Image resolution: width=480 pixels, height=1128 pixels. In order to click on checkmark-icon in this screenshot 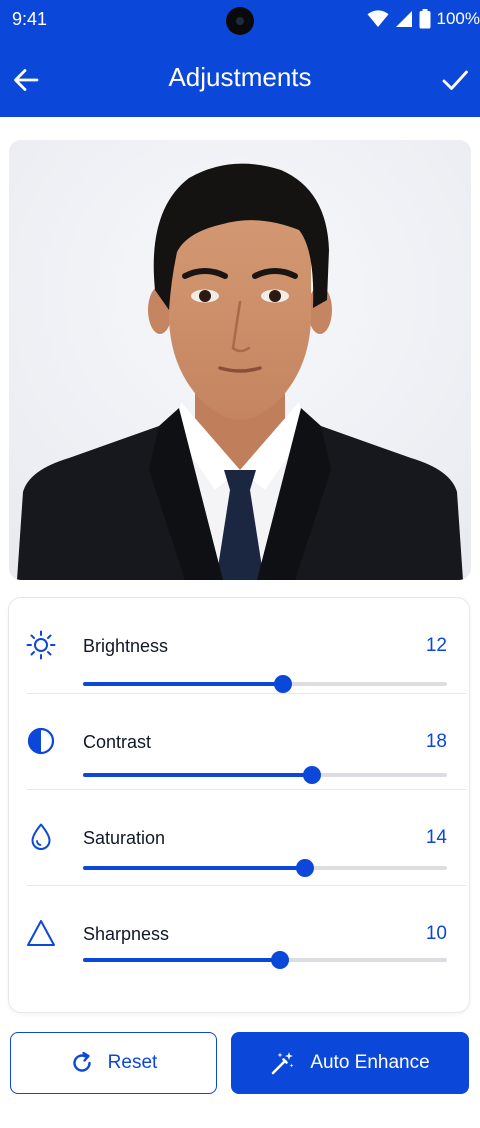, I will do `click(455, 80)`.